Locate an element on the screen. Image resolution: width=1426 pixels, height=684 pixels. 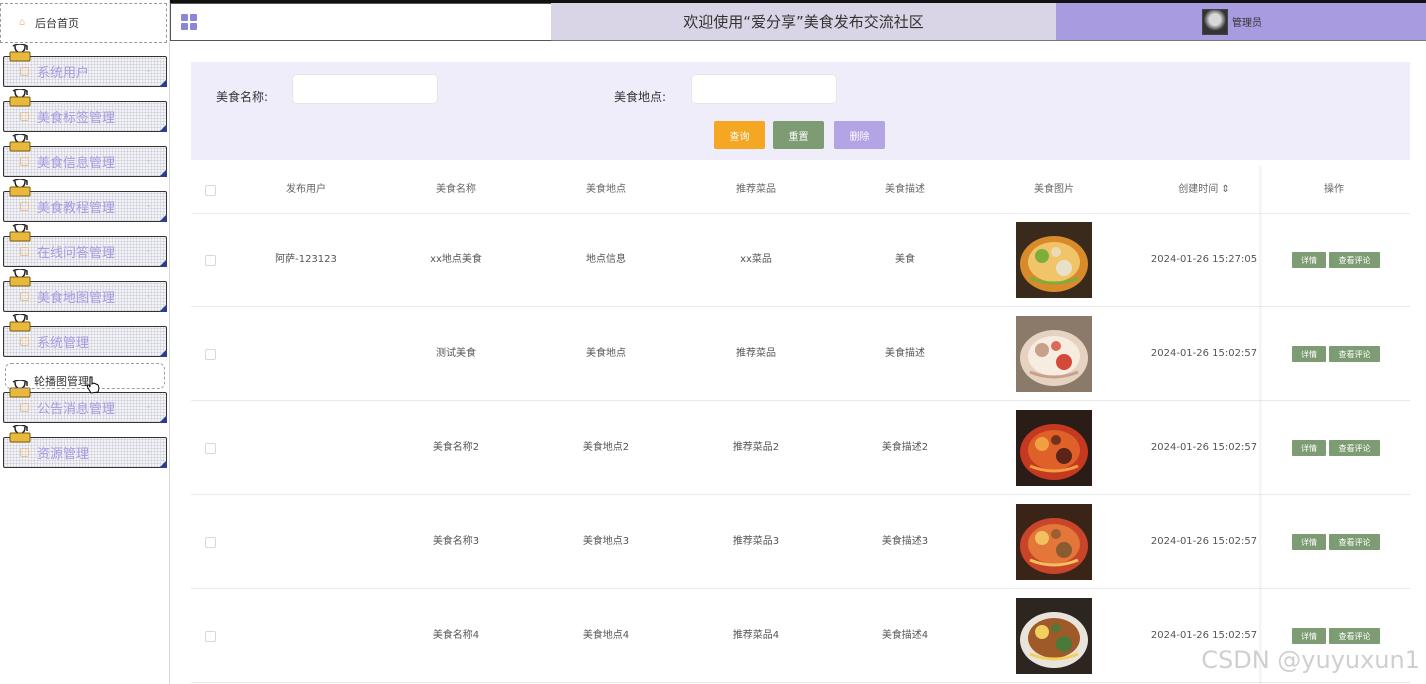
column-header: 美食名称 is located at coordinates (456, 189).